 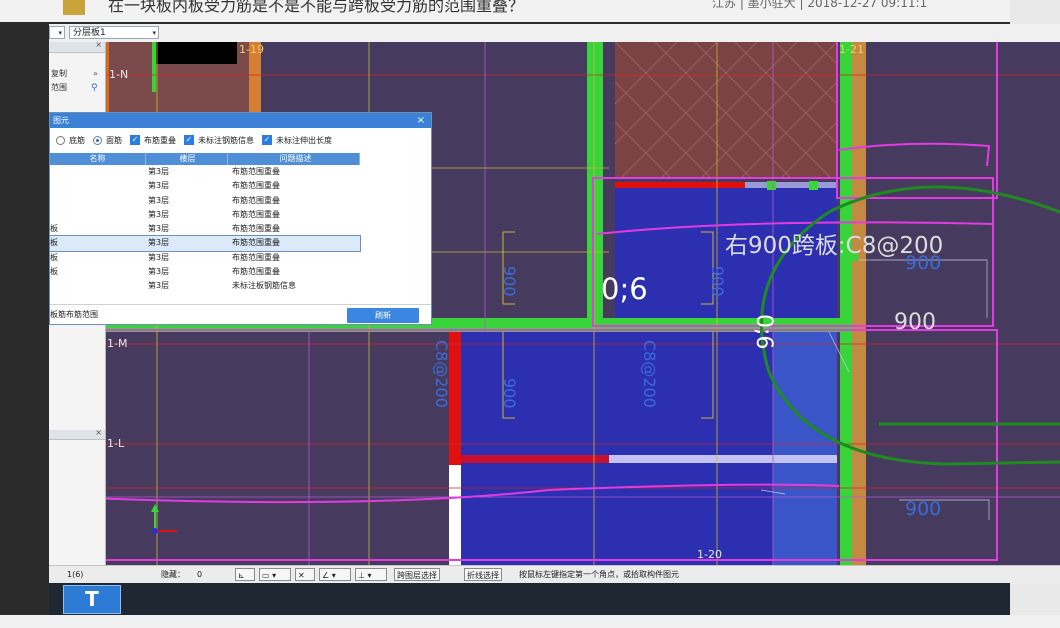 What do you see at coordinates (195, 53) in the screenshot?
I see `black-block` at bounding box center [195, 53].